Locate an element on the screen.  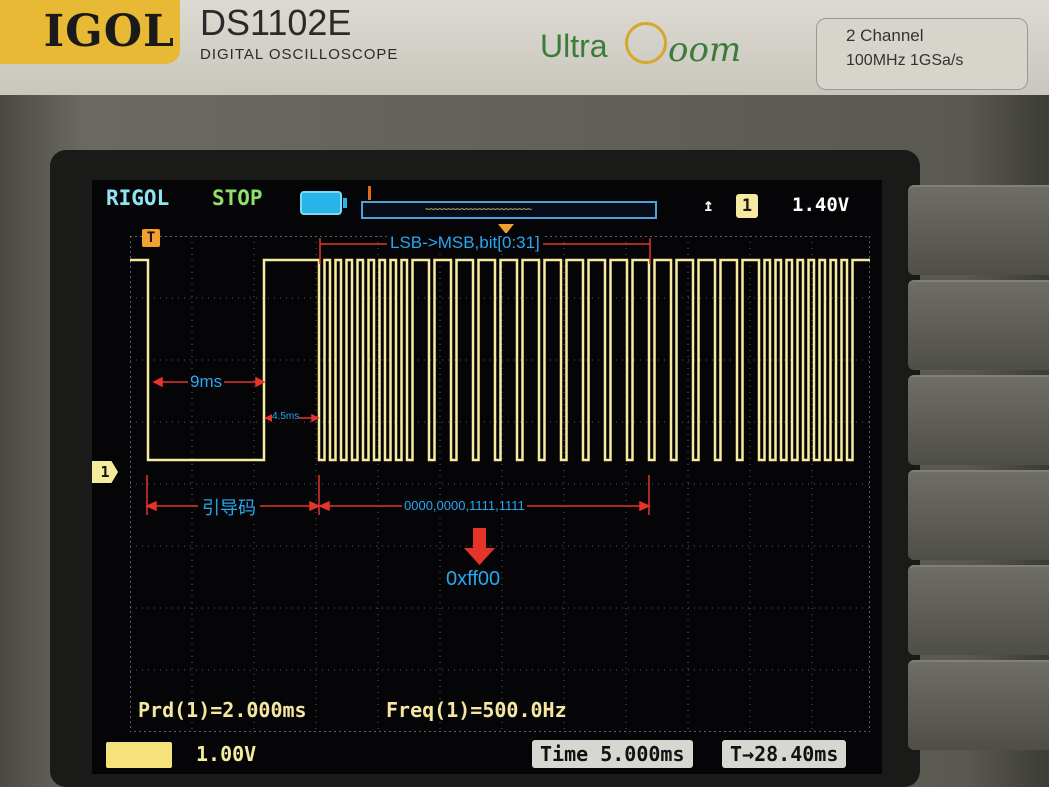
series-suffix: oom is located at coordinates (705, 50).